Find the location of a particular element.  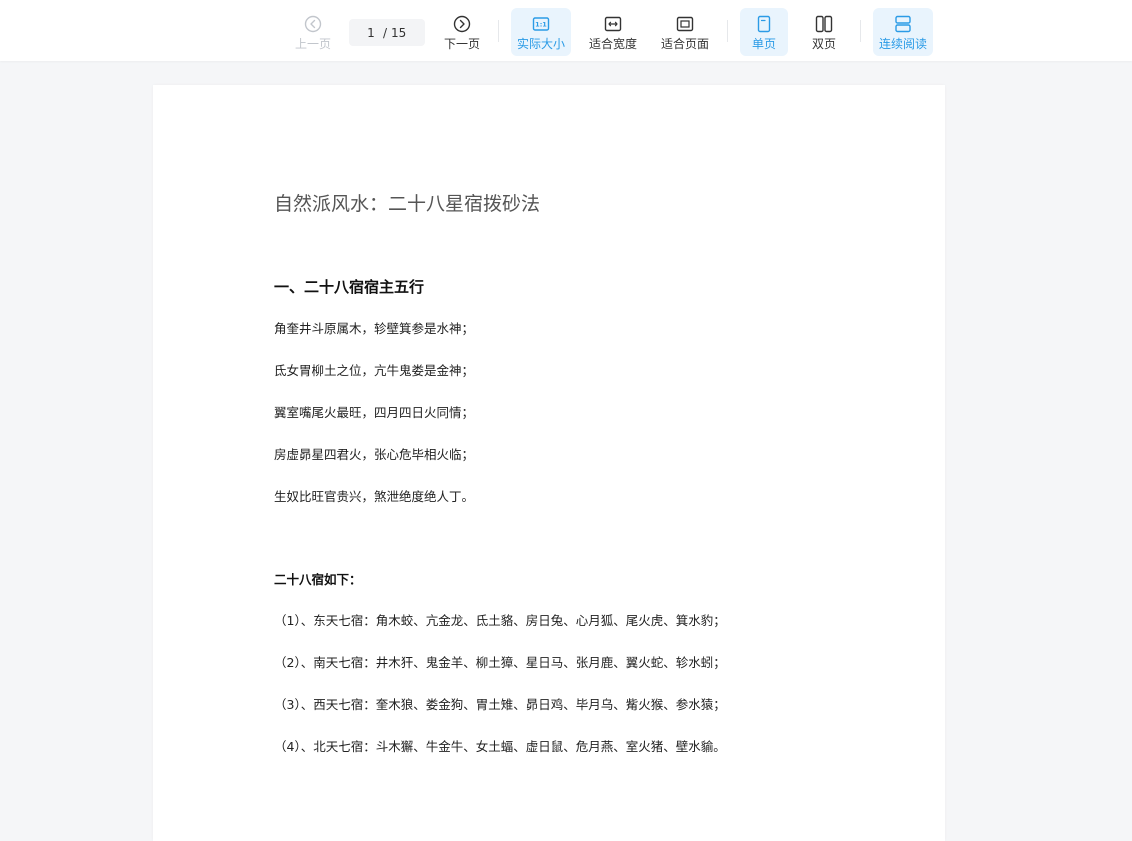

fit-width-label: 适合宽度 is located at coordinates (612, 44).